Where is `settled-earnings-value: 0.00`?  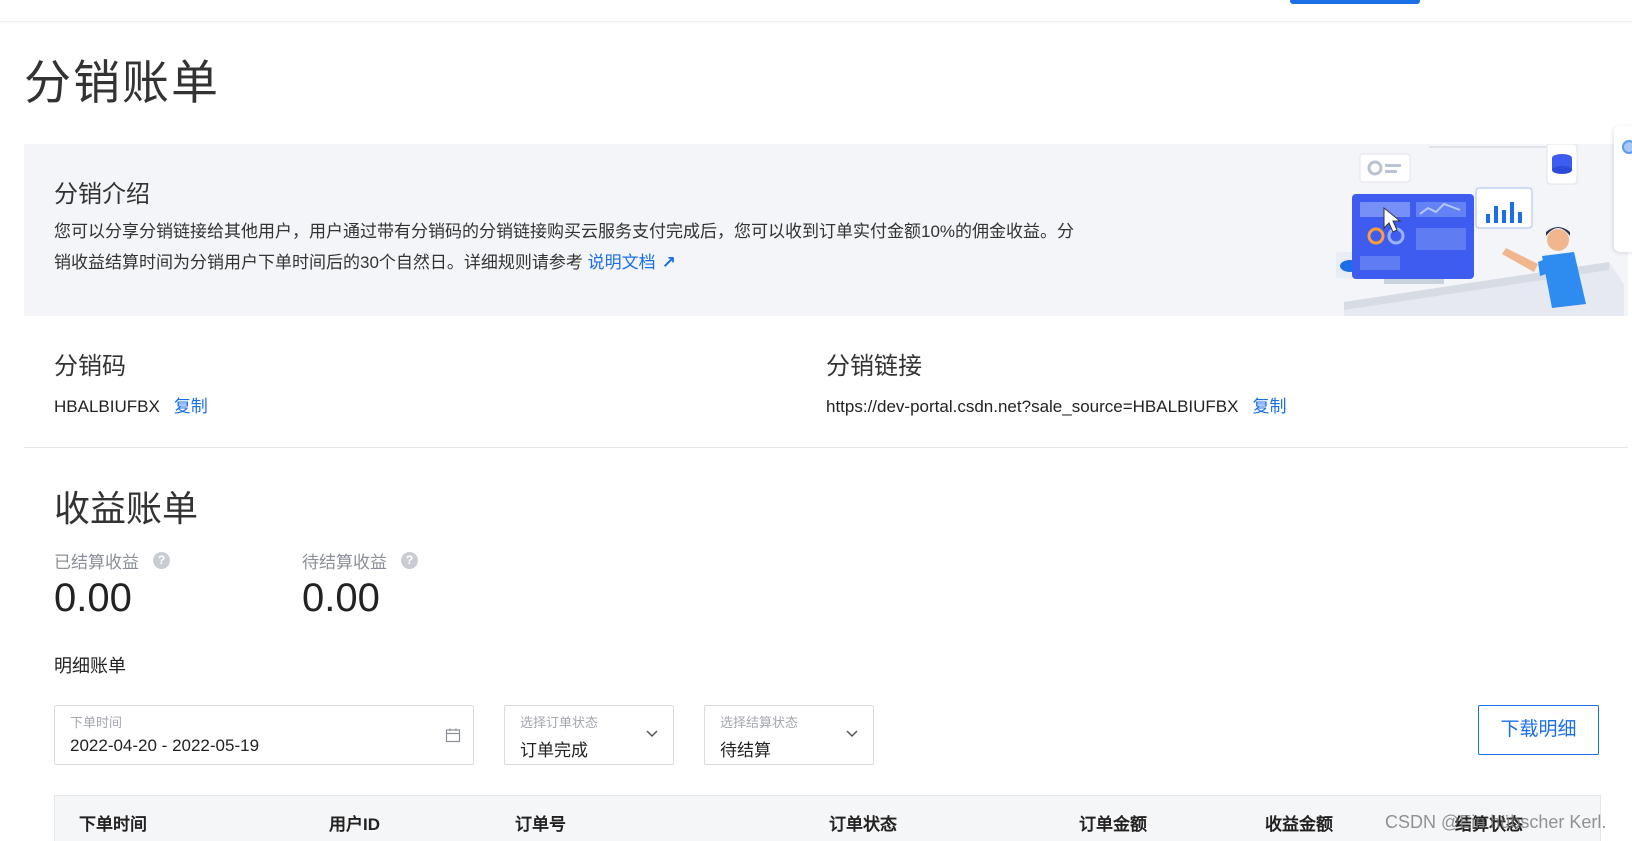 settled-earnings-value: 0.00 is located at coordinates (93, 598).